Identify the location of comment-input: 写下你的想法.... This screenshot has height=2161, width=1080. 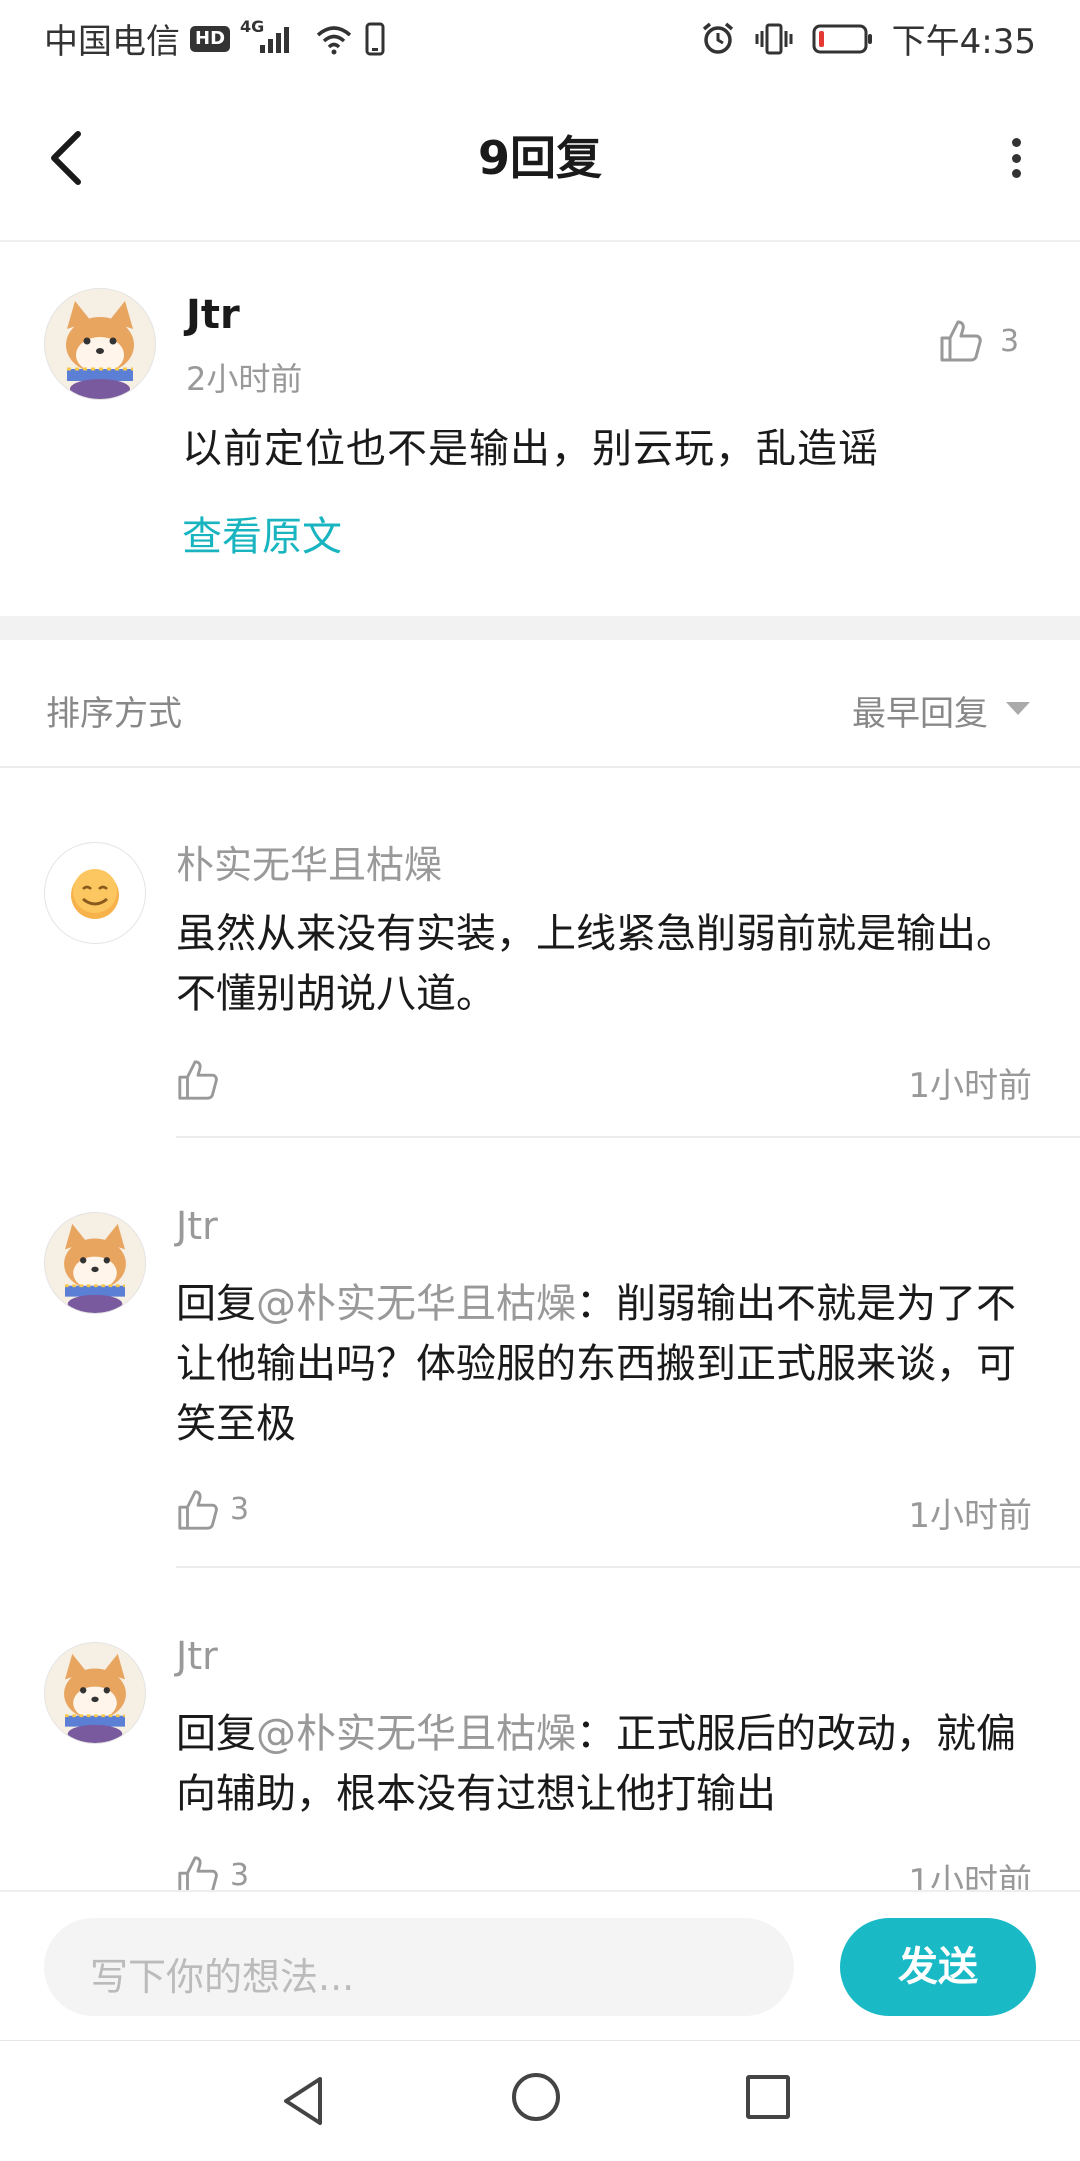
(419, 1967).